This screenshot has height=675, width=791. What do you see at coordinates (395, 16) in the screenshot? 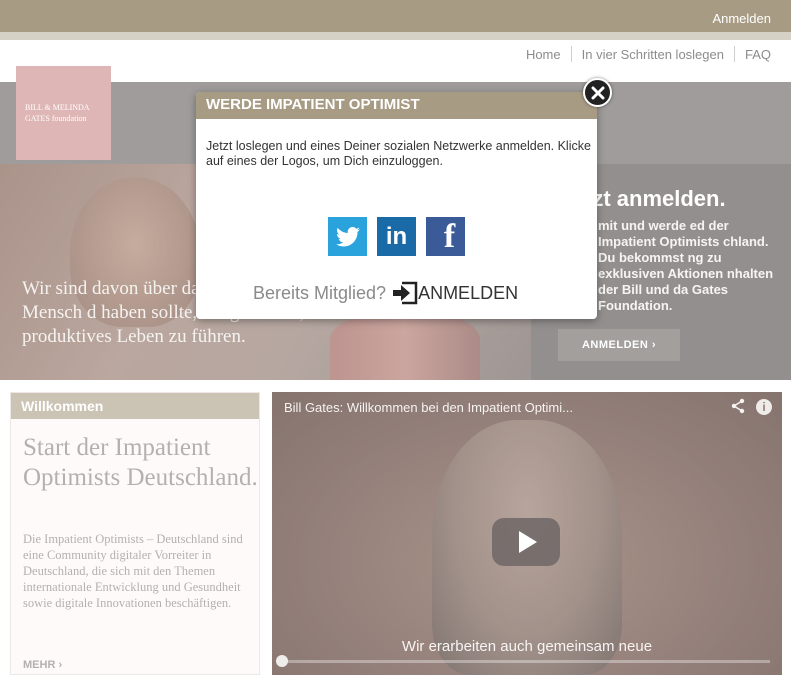
I see `top-bar: Anmelden` at bounding box center [395, 16].